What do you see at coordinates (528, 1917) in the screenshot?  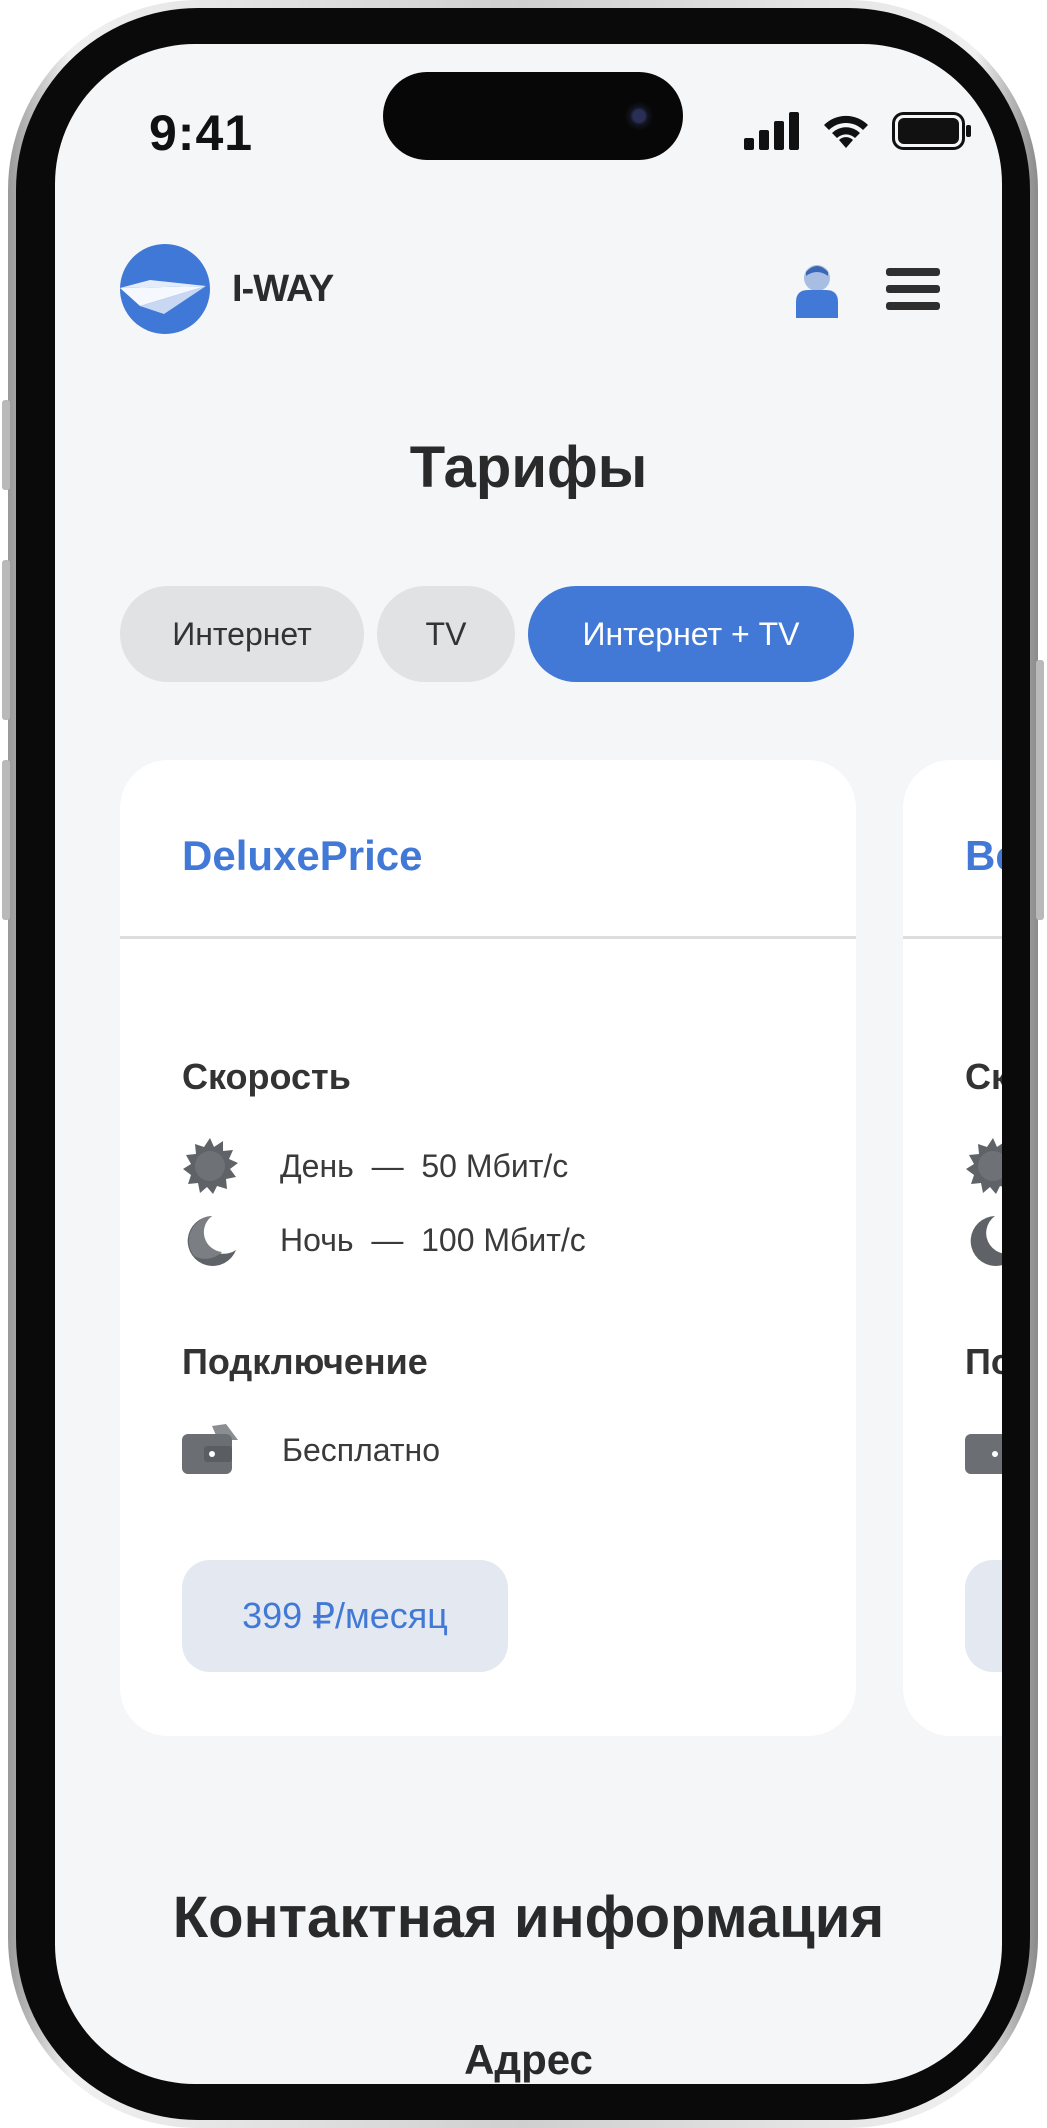 I see `contact-title: Контактная информация` at bounding box center [528, 1917].